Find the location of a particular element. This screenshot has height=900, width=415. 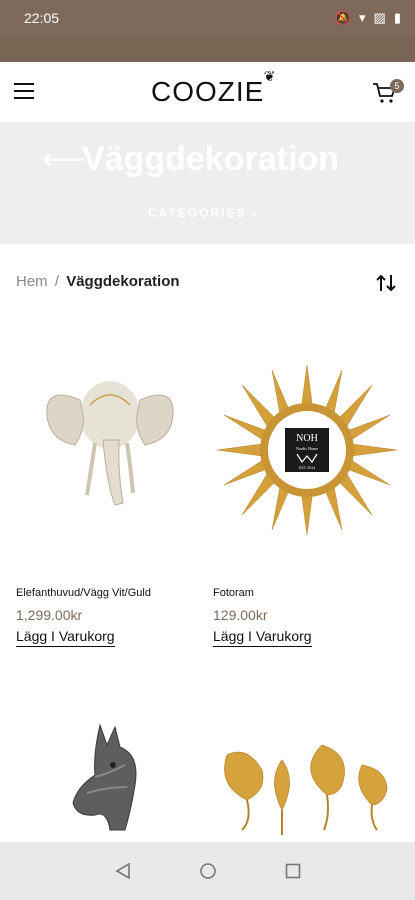

hero-back-arrow-icon: ⟵ is located at coordinates (63, 159).